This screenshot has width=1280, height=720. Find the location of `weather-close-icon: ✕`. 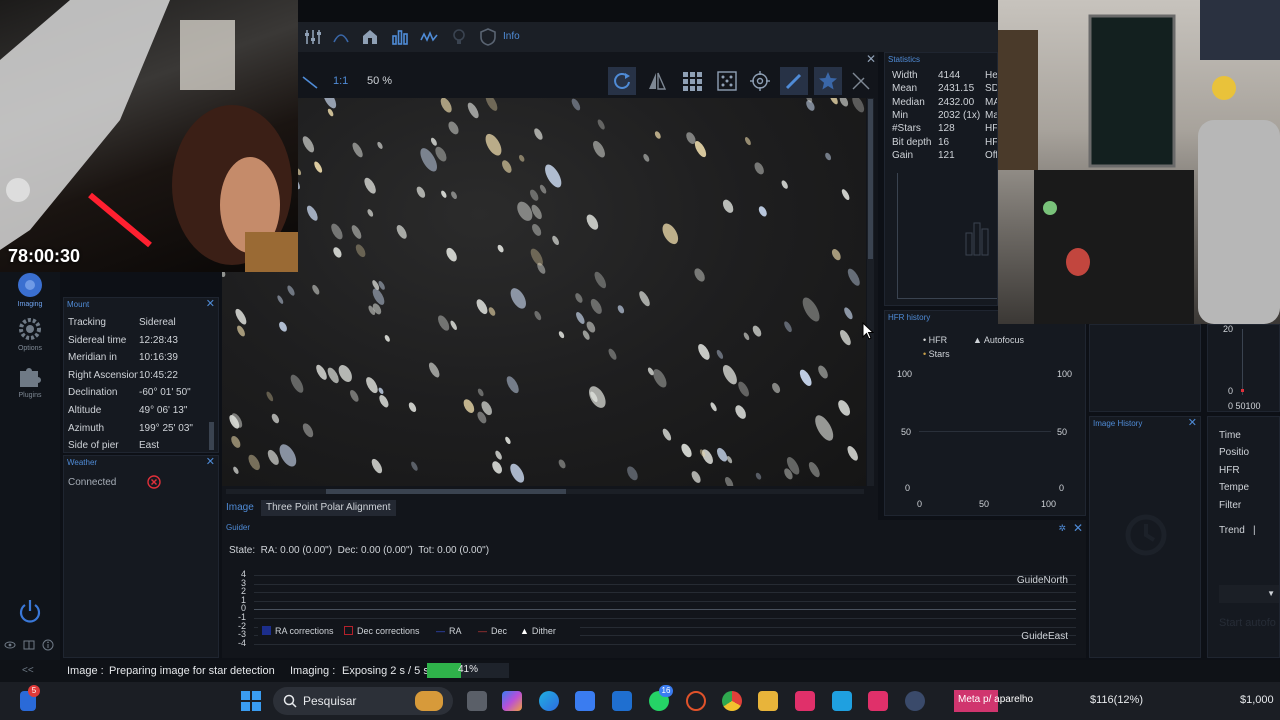

weather-close-icon: ✕ is located at coordinates (210, 462).